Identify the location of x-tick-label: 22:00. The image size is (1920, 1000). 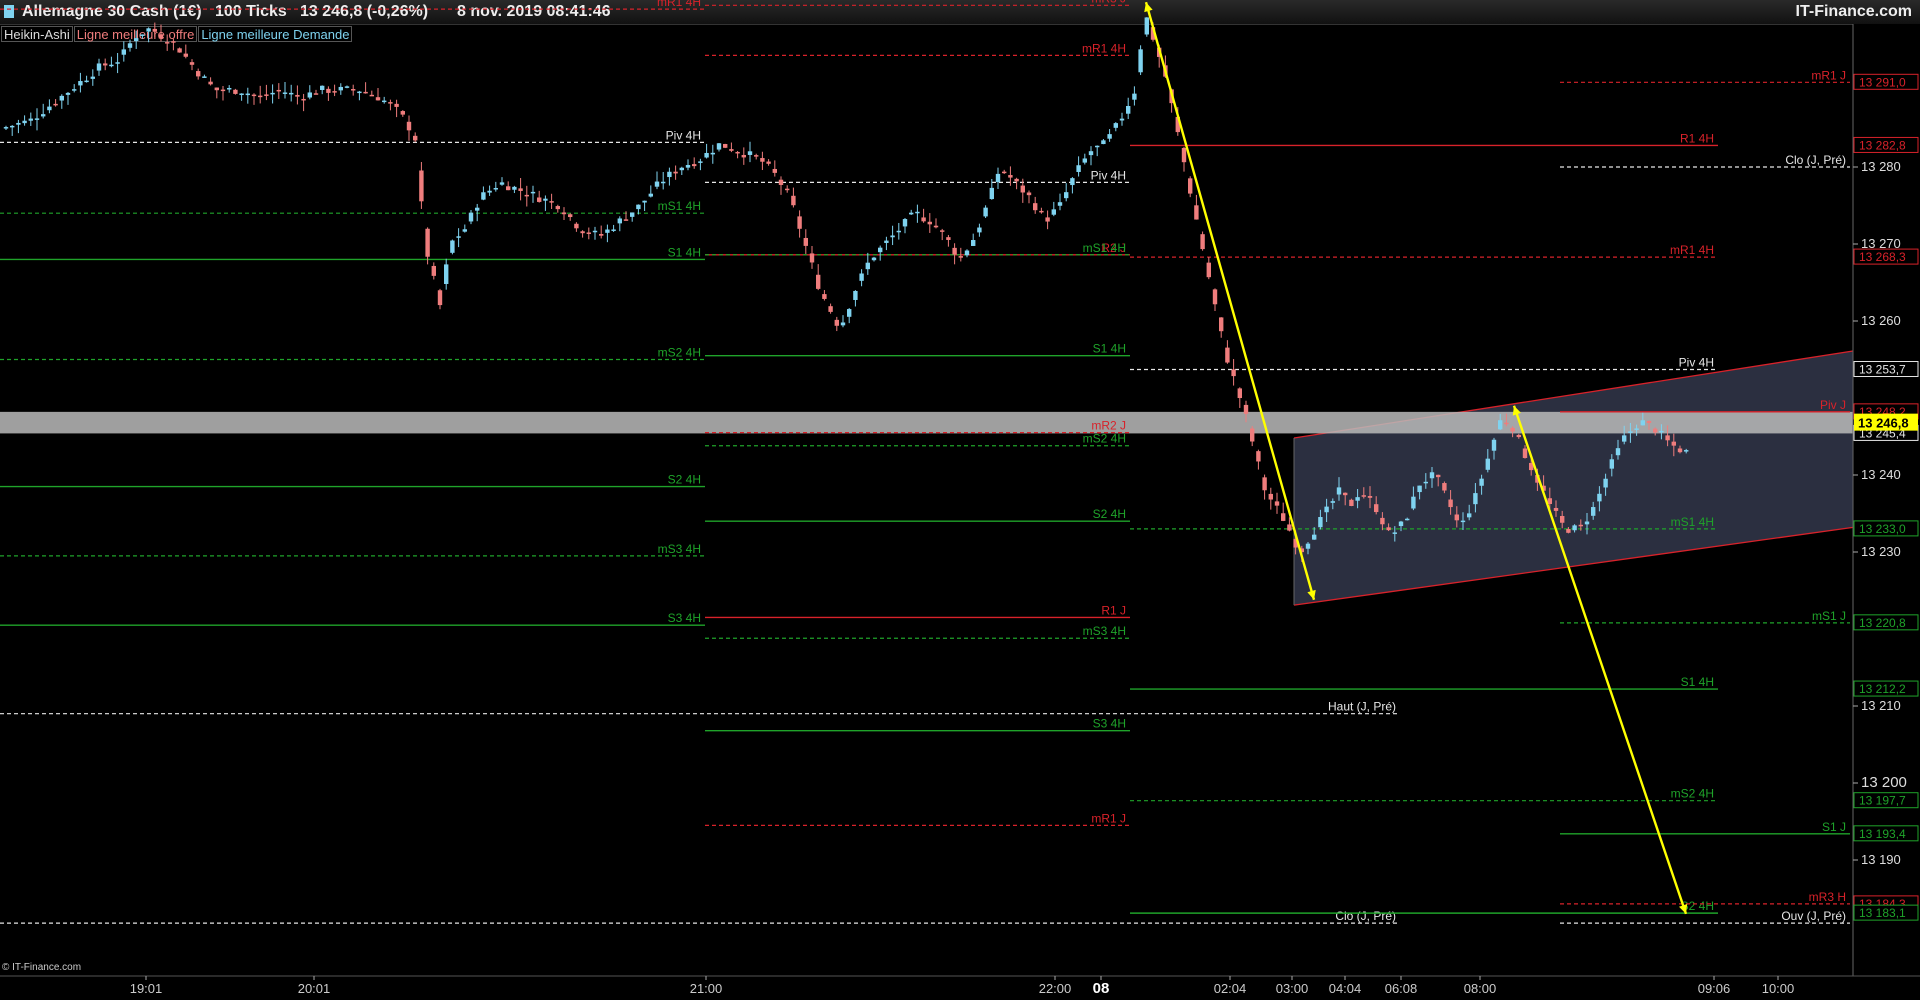
(1055, 988).